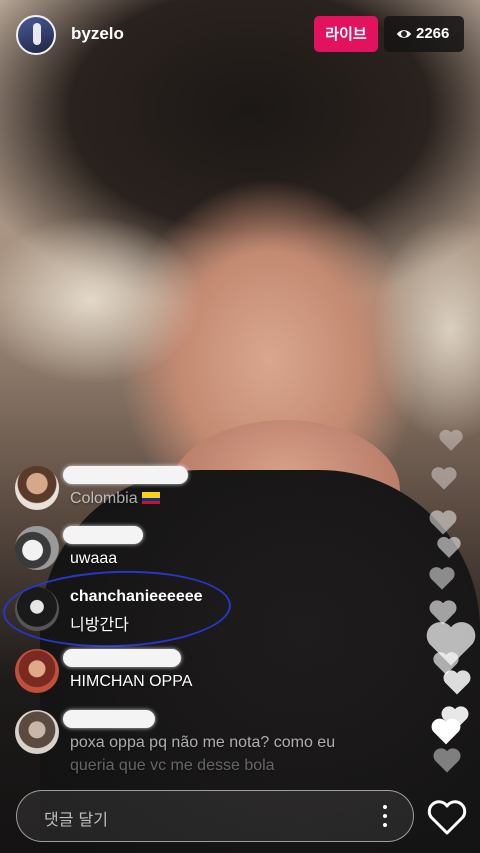 This screenshot has height=853, width=480. What do you see at coordinates (131, 681) in the screenshot?
I see `comment-text: HIMCHAN OPPA` at bounding box center [131, 681].